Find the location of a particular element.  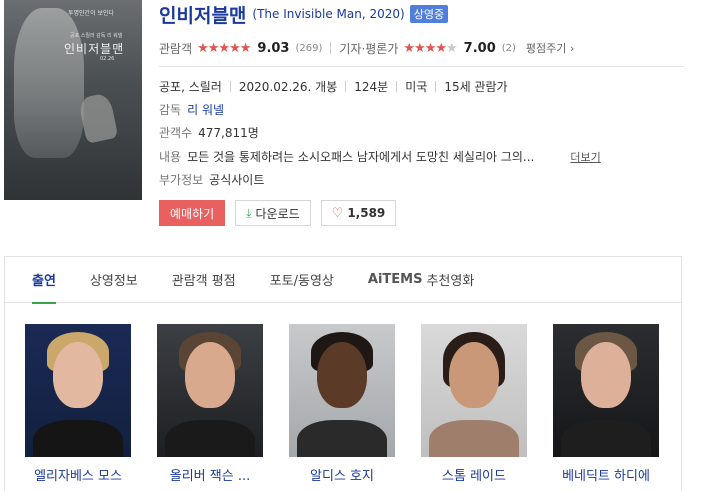

action-buttons: 예매하기 ⤓ 다운로드 ♡ 1,589 is located at coordinates (278, 213).